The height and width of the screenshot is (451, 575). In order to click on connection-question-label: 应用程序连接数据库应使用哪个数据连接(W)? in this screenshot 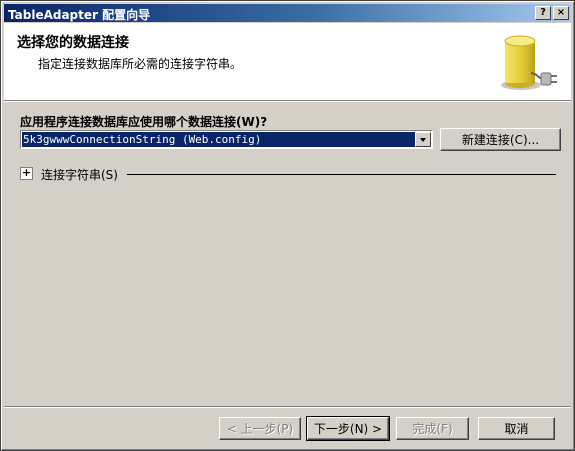, I will do `click(144, 122)`.